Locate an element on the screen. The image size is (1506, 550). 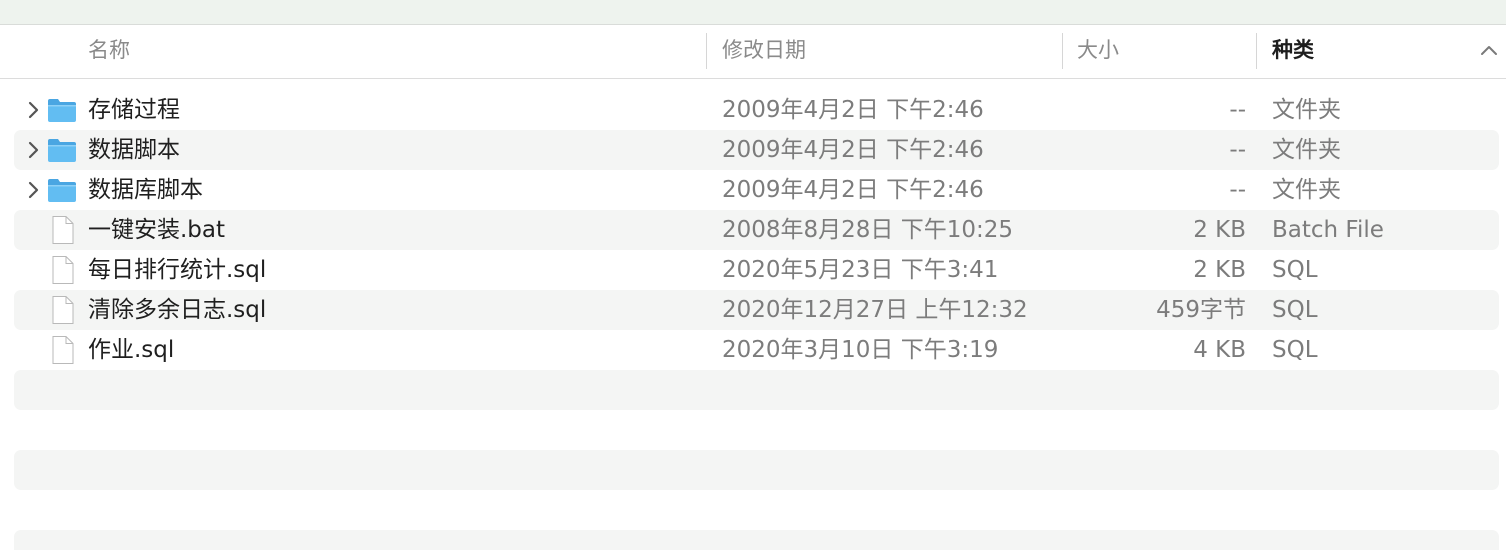
file-size: 459字节 is located at coordinates (1201, 310).